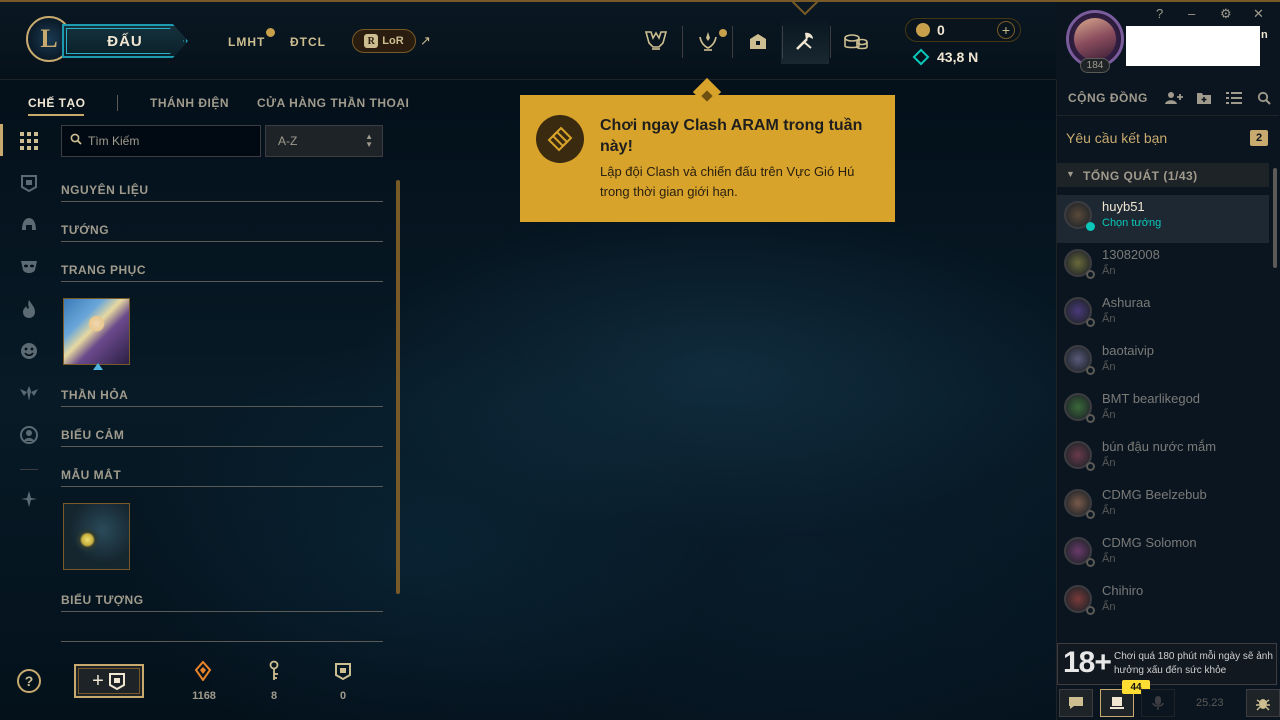 This screenshot has height=720, width=1280. Describe the element at coordinates (1158, 703) in the screenshot. I see `voice-button` at that location.